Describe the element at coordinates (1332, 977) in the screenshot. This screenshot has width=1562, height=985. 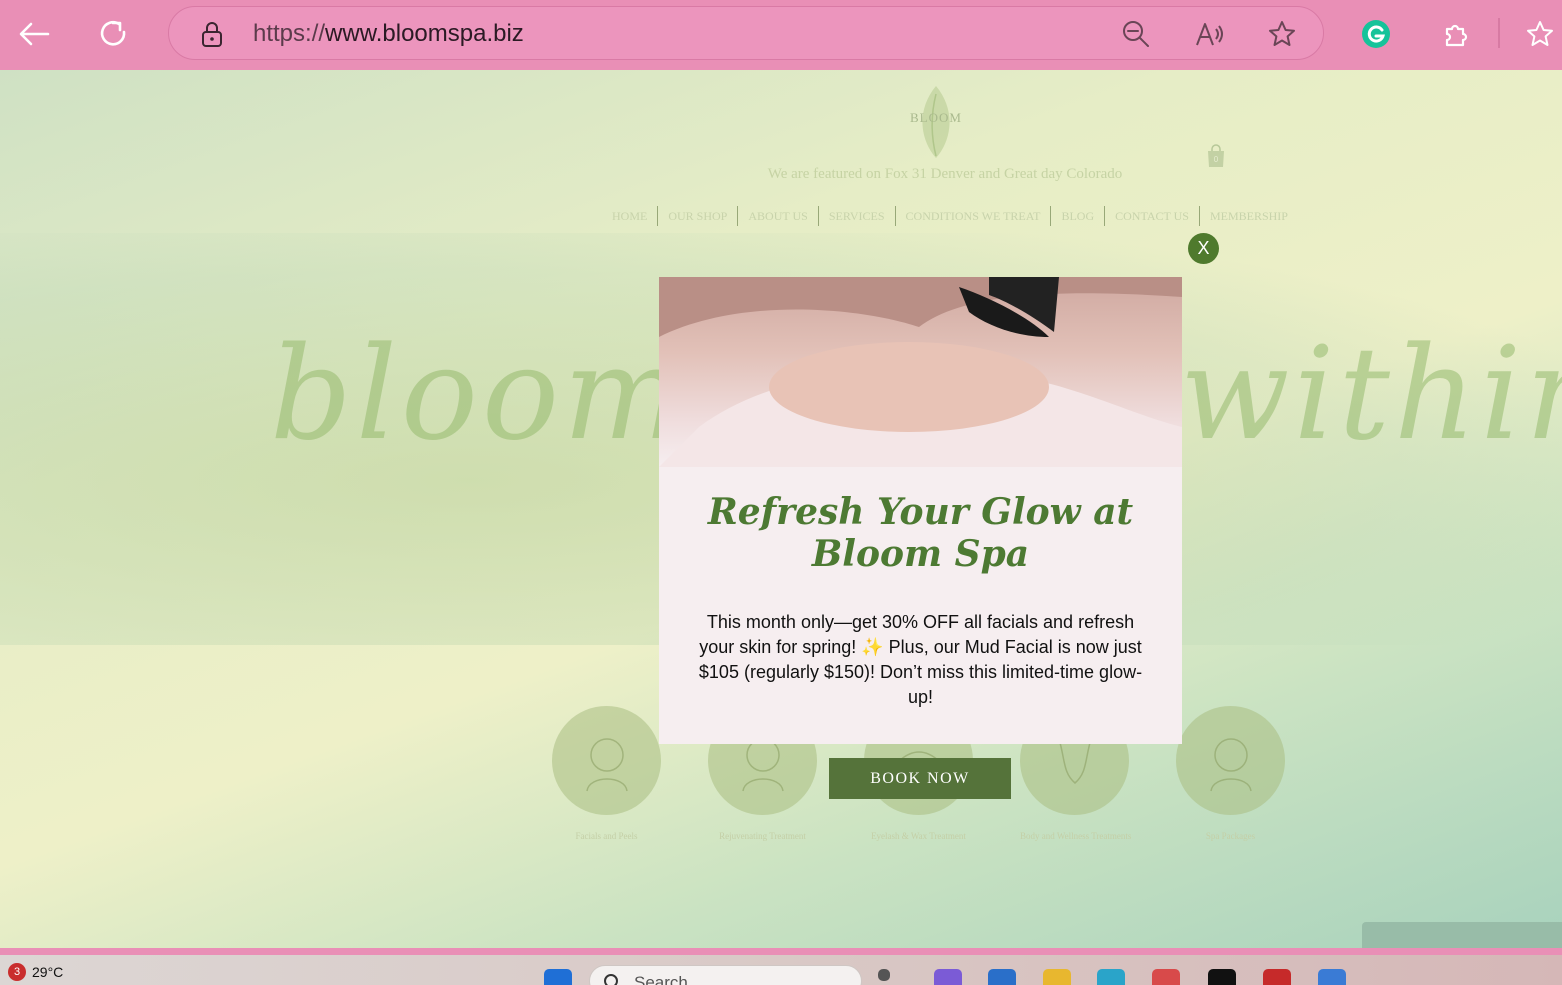
I see `photos-icon` at that location.